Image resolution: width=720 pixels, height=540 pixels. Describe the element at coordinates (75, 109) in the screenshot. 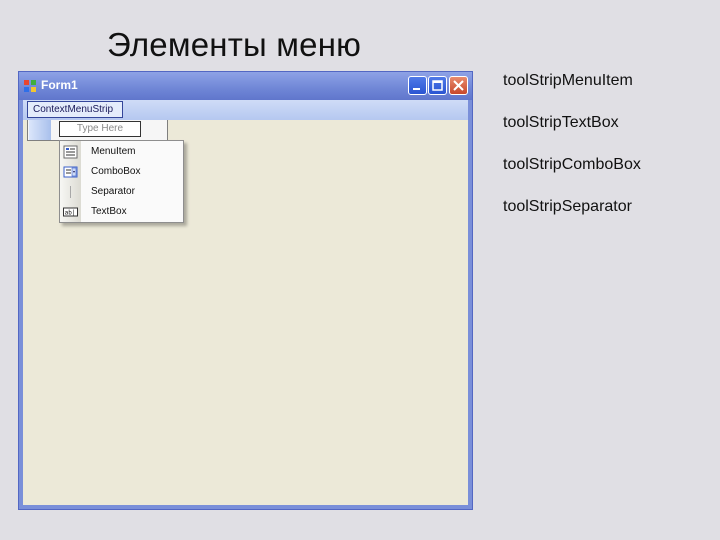

I see `context-menu-strip-tab: ContextMenuStrip` at that location.